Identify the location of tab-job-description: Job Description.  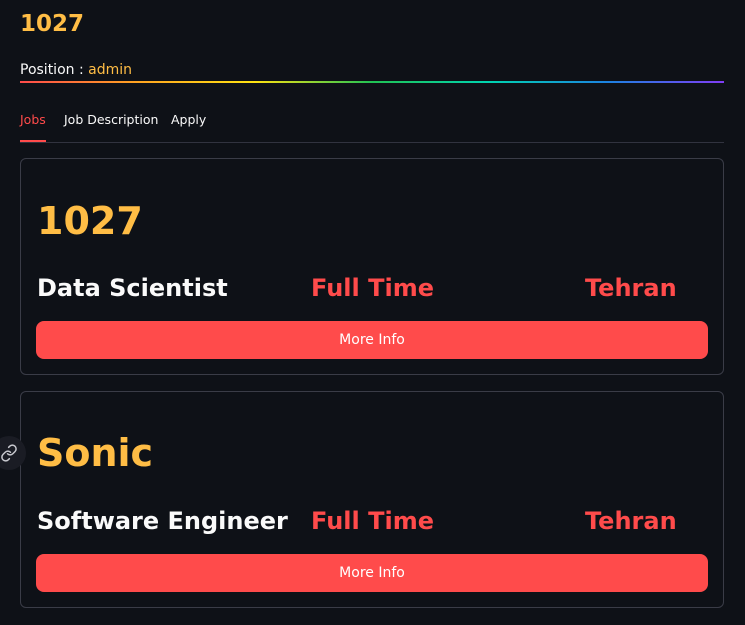
(111, 123).